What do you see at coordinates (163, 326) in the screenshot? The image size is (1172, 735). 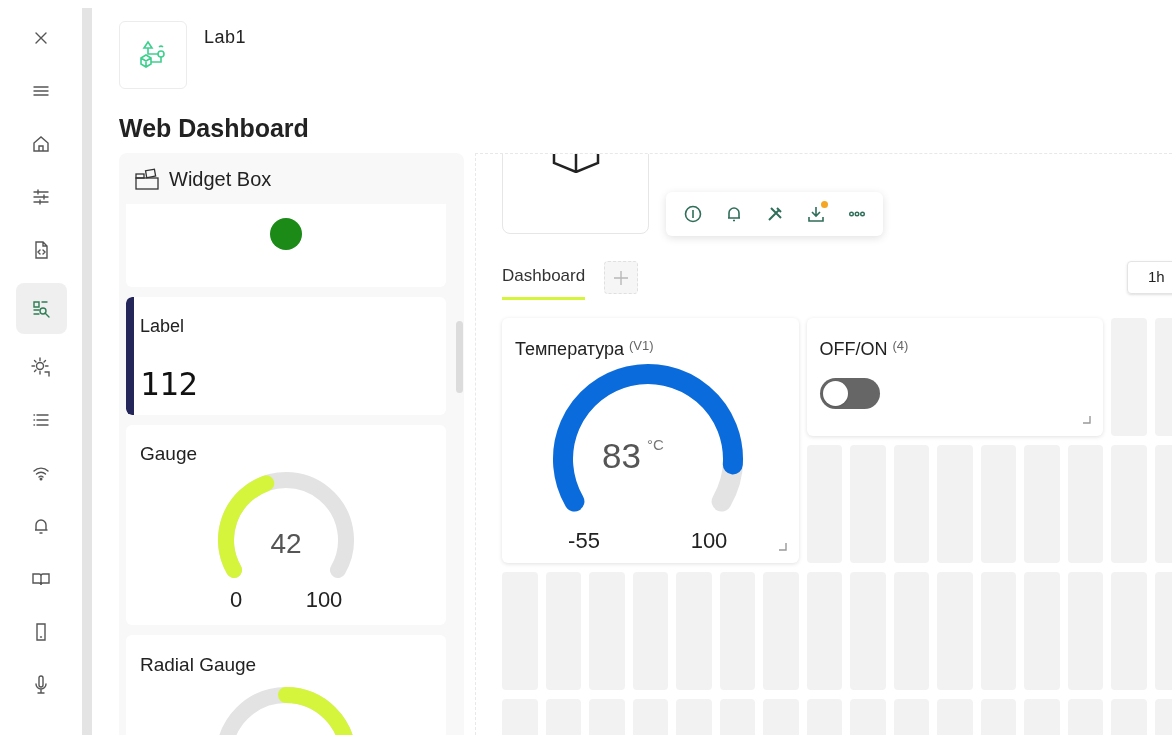 I see `widget-title: Label` at bounding box center [163, 326].